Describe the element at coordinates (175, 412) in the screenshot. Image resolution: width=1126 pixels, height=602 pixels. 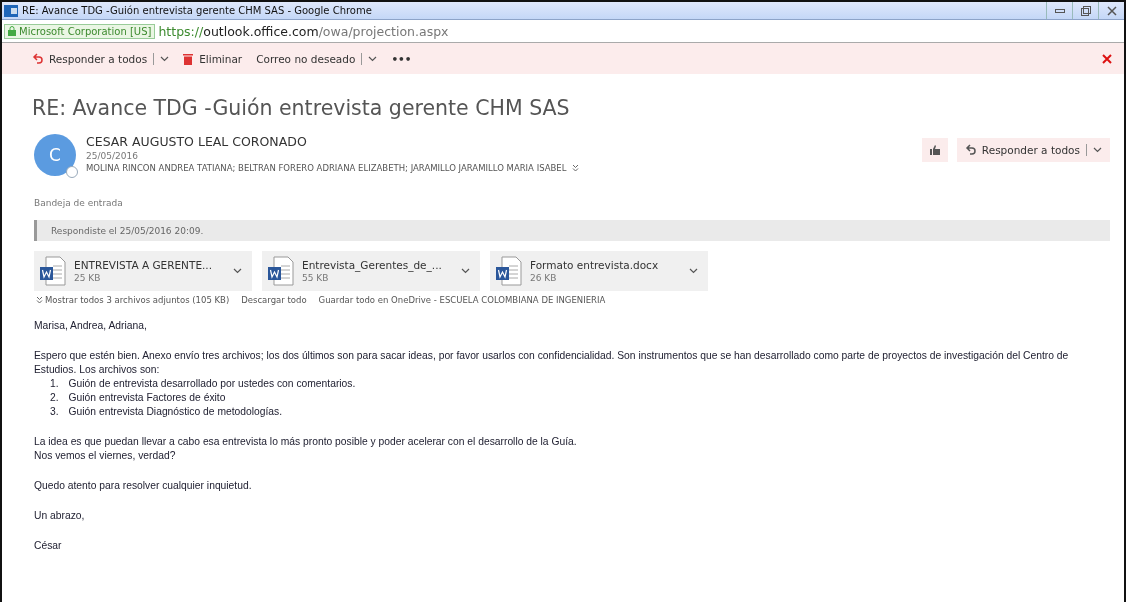
I see `list-item: Guión entrevista Diagnóstico de metodologías.` at that location.